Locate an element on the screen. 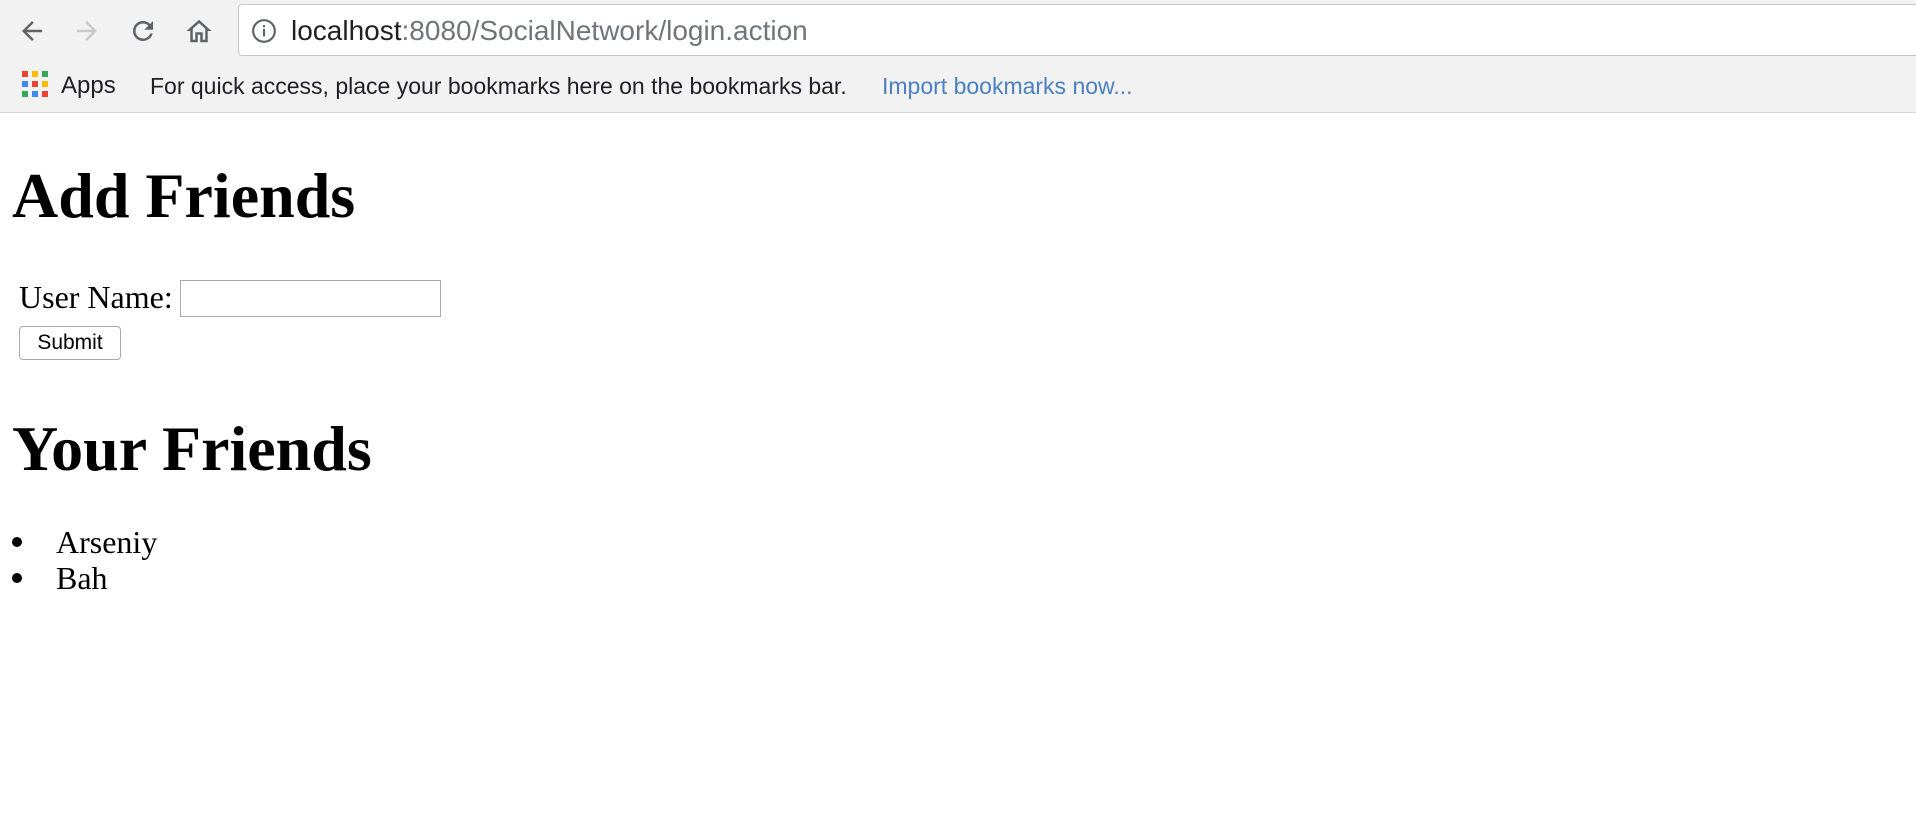 This screenshot has width=1916, height=820. friend-name: Bah is located at coordinates (82, 578).